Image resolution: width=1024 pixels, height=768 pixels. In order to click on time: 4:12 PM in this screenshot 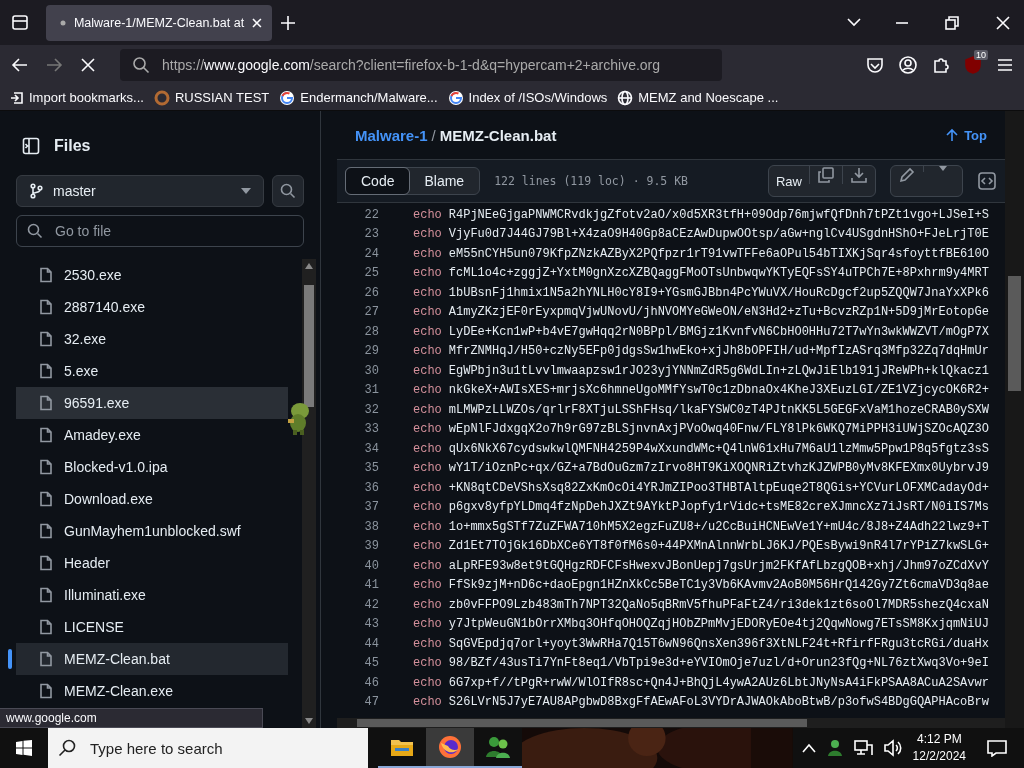, I will do `click(939, 739)`.